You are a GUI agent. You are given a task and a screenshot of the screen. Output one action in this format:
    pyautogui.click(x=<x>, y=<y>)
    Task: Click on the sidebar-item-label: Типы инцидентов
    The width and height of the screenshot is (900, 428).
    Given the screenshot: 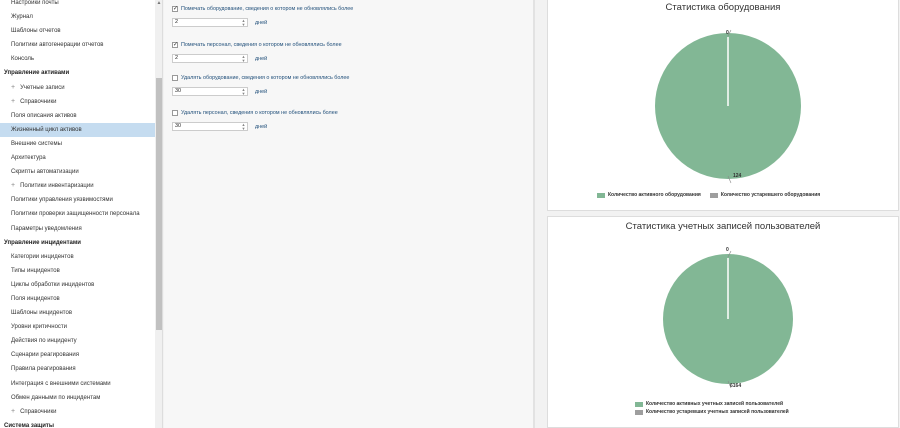 What is the action you would take?
    pyautogui.click(x=35, y=270)
    